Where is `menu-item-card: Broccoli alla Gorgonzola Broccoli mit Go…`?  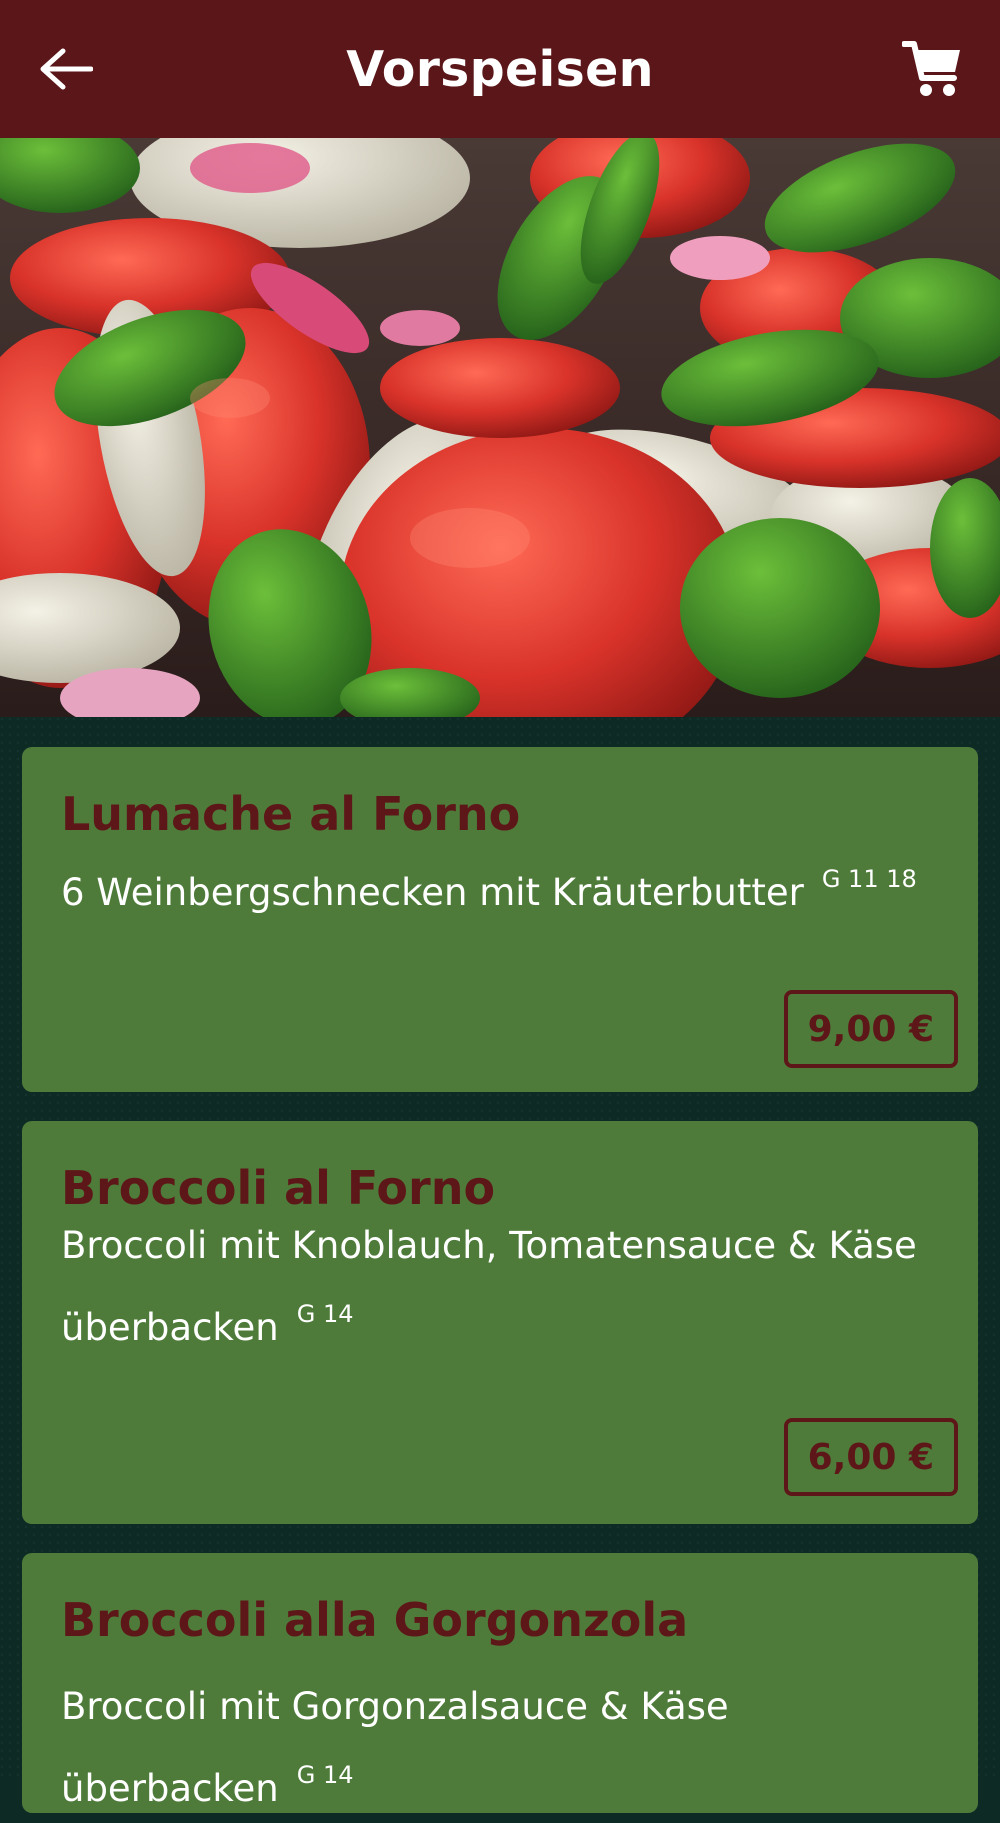 menu-item-card: Broccoli alla Gorgonzola Broccoli mit Go… is located at coordinates (500, 1683).